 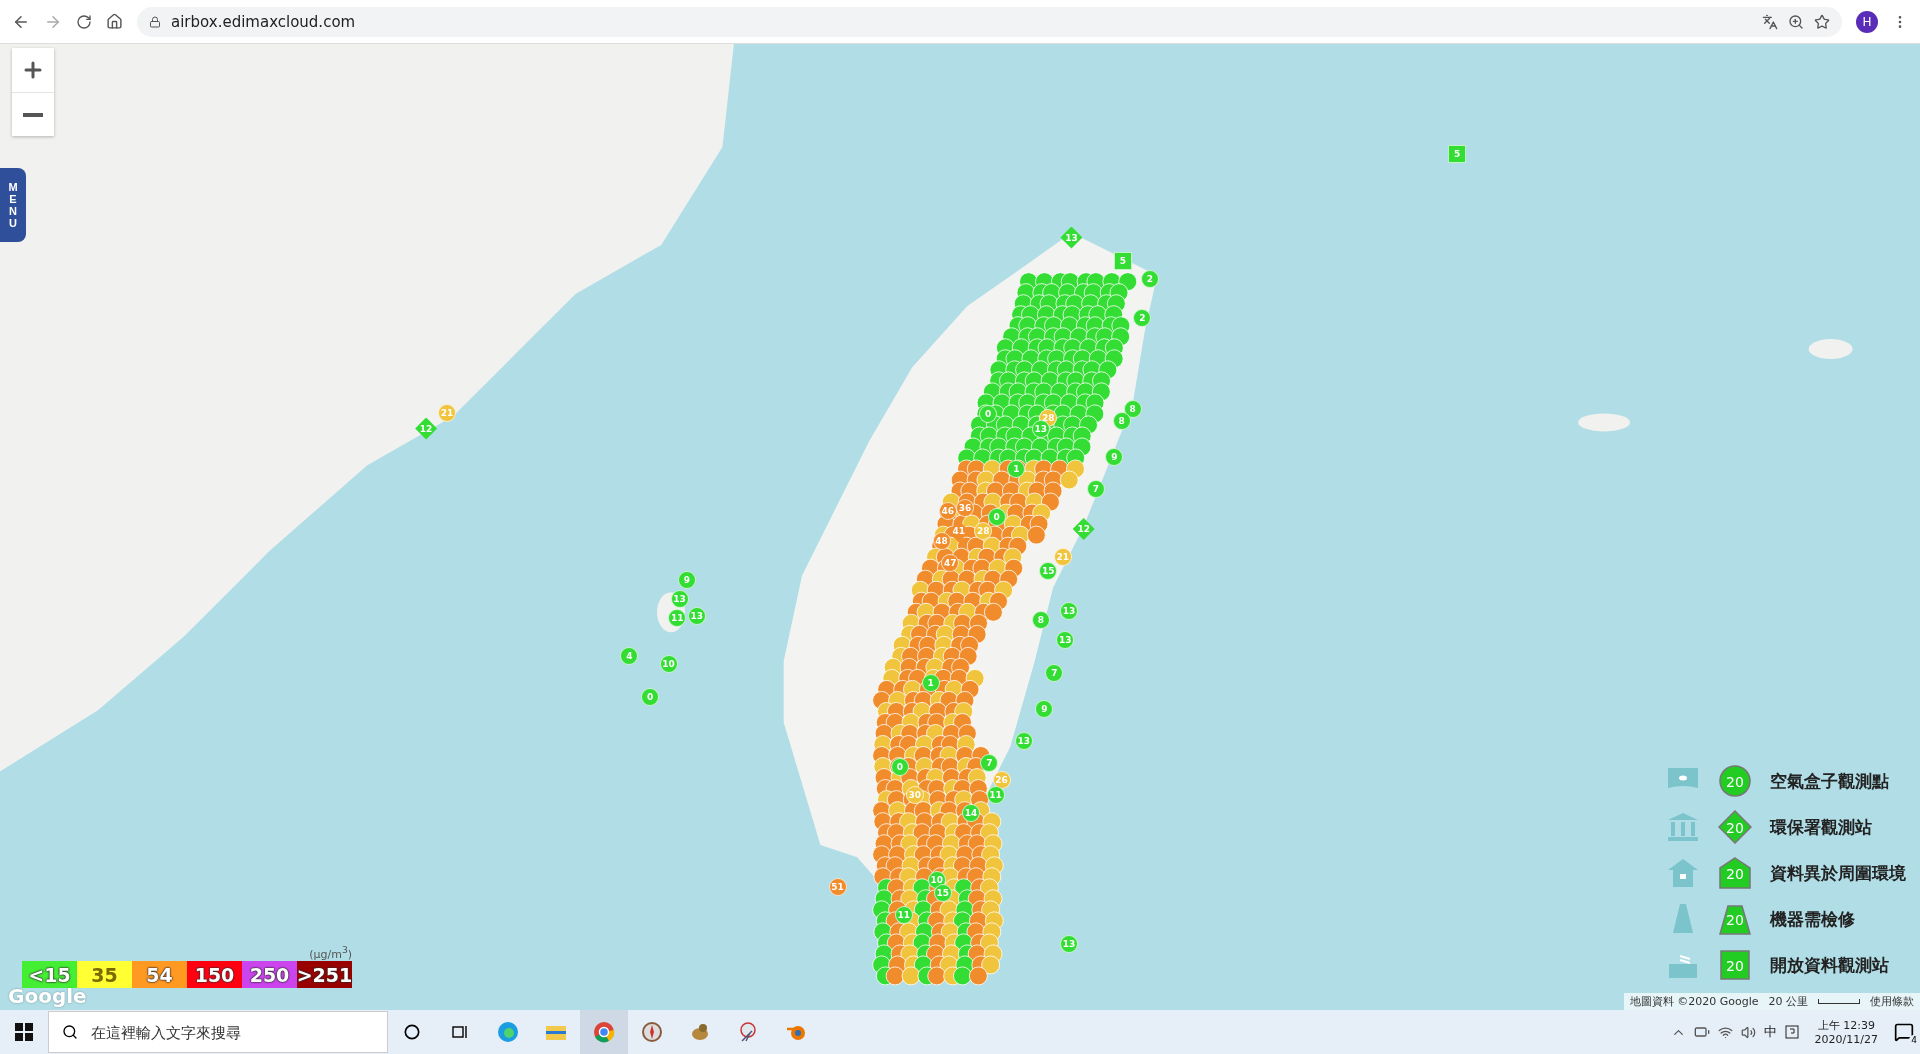 What do you see at coordinates (1846, 1032) in the screenshot?
I see `taskbar-clock: 上午 12:39 2020/11/27` at bounding box center [1846, 1032].